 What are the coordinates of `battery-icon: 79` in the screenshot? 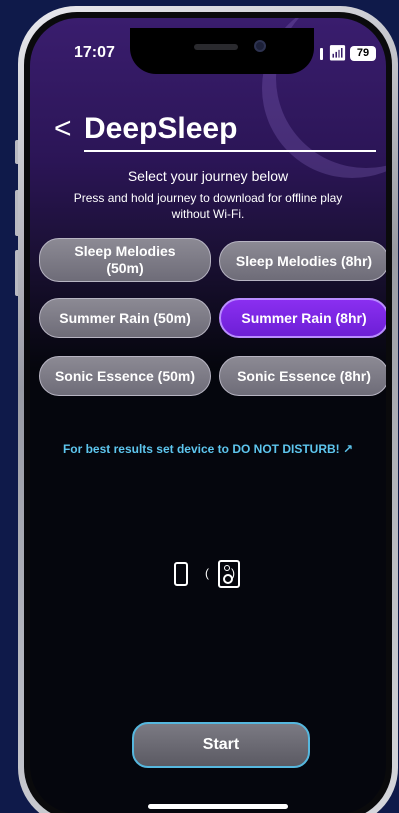 It's located at (363, 53).